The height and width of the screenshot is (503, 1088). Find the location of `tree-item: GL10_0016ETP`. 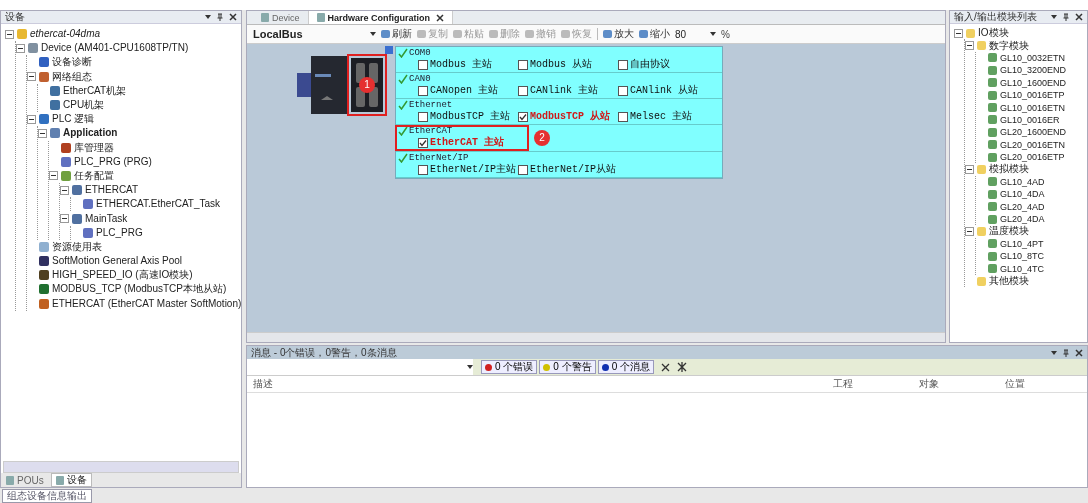

tree-item: GL10_0016ETP is located at coordinates (1032, 95).